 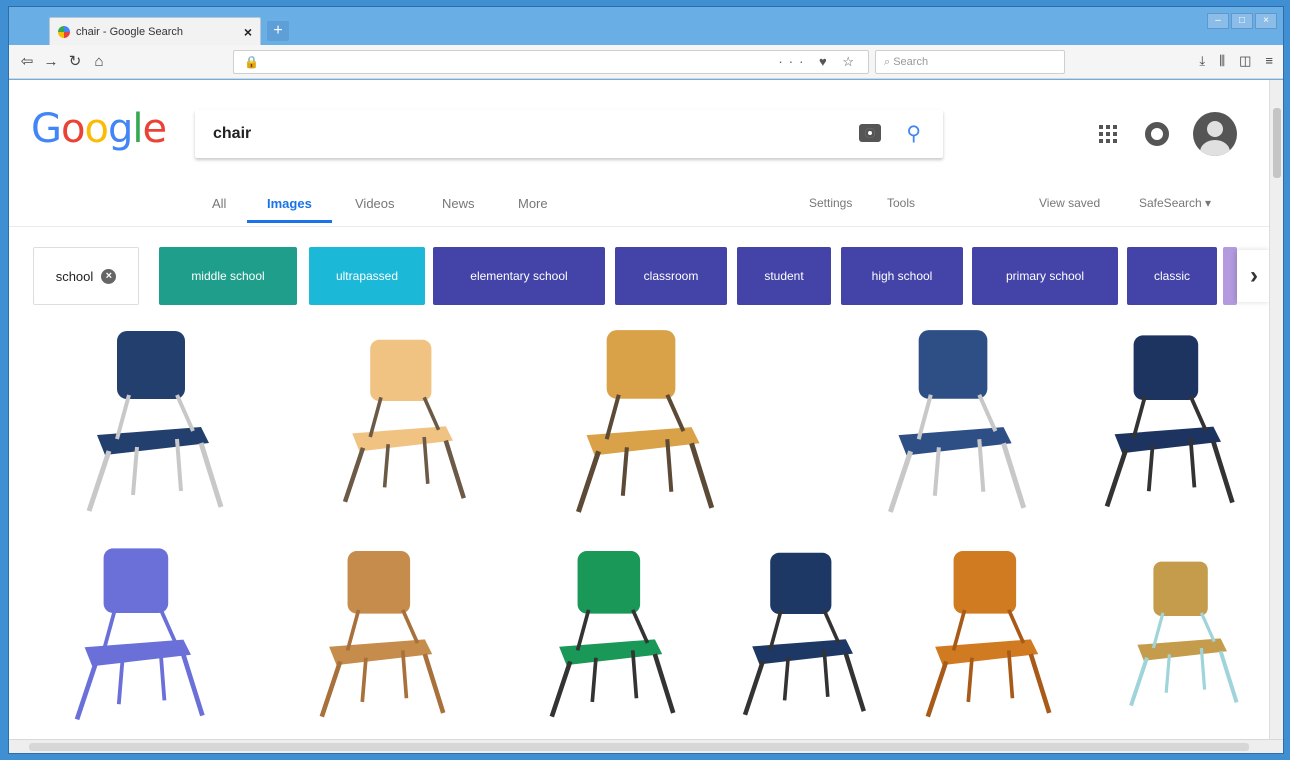 I want to click on image-result-tablet-arm-desk-chair, so click(x=639, y=419).